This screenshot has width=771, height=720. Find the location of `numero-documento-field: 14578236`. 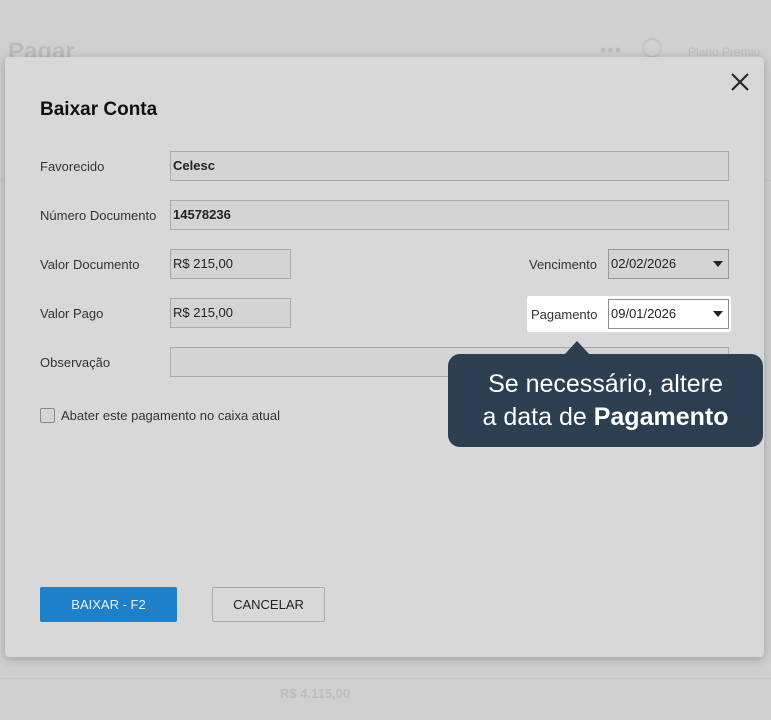

numero-documento-field: 14578236 is located at coordinates (449, 215).